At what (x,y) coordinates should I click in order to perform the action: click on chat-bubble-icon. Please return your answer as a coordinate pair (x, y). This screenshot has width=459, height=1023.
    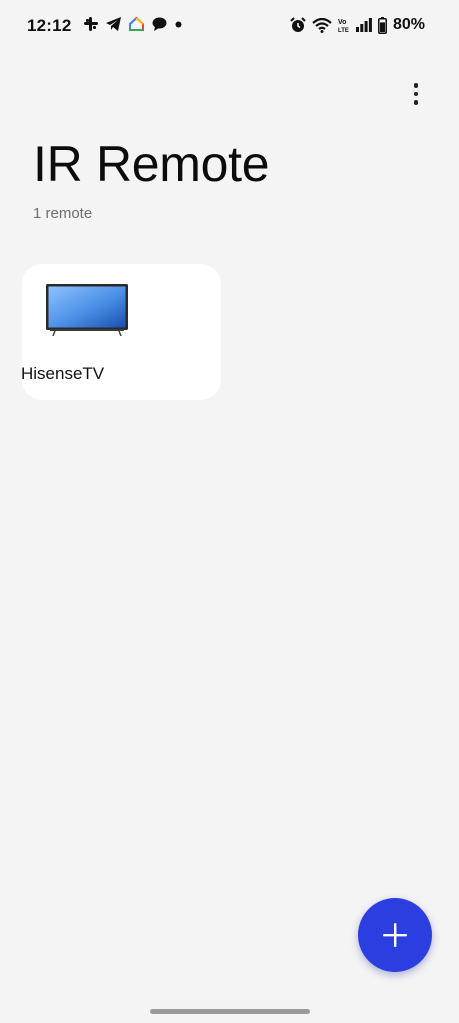
    Looking at the image, I should click on (159, 24).